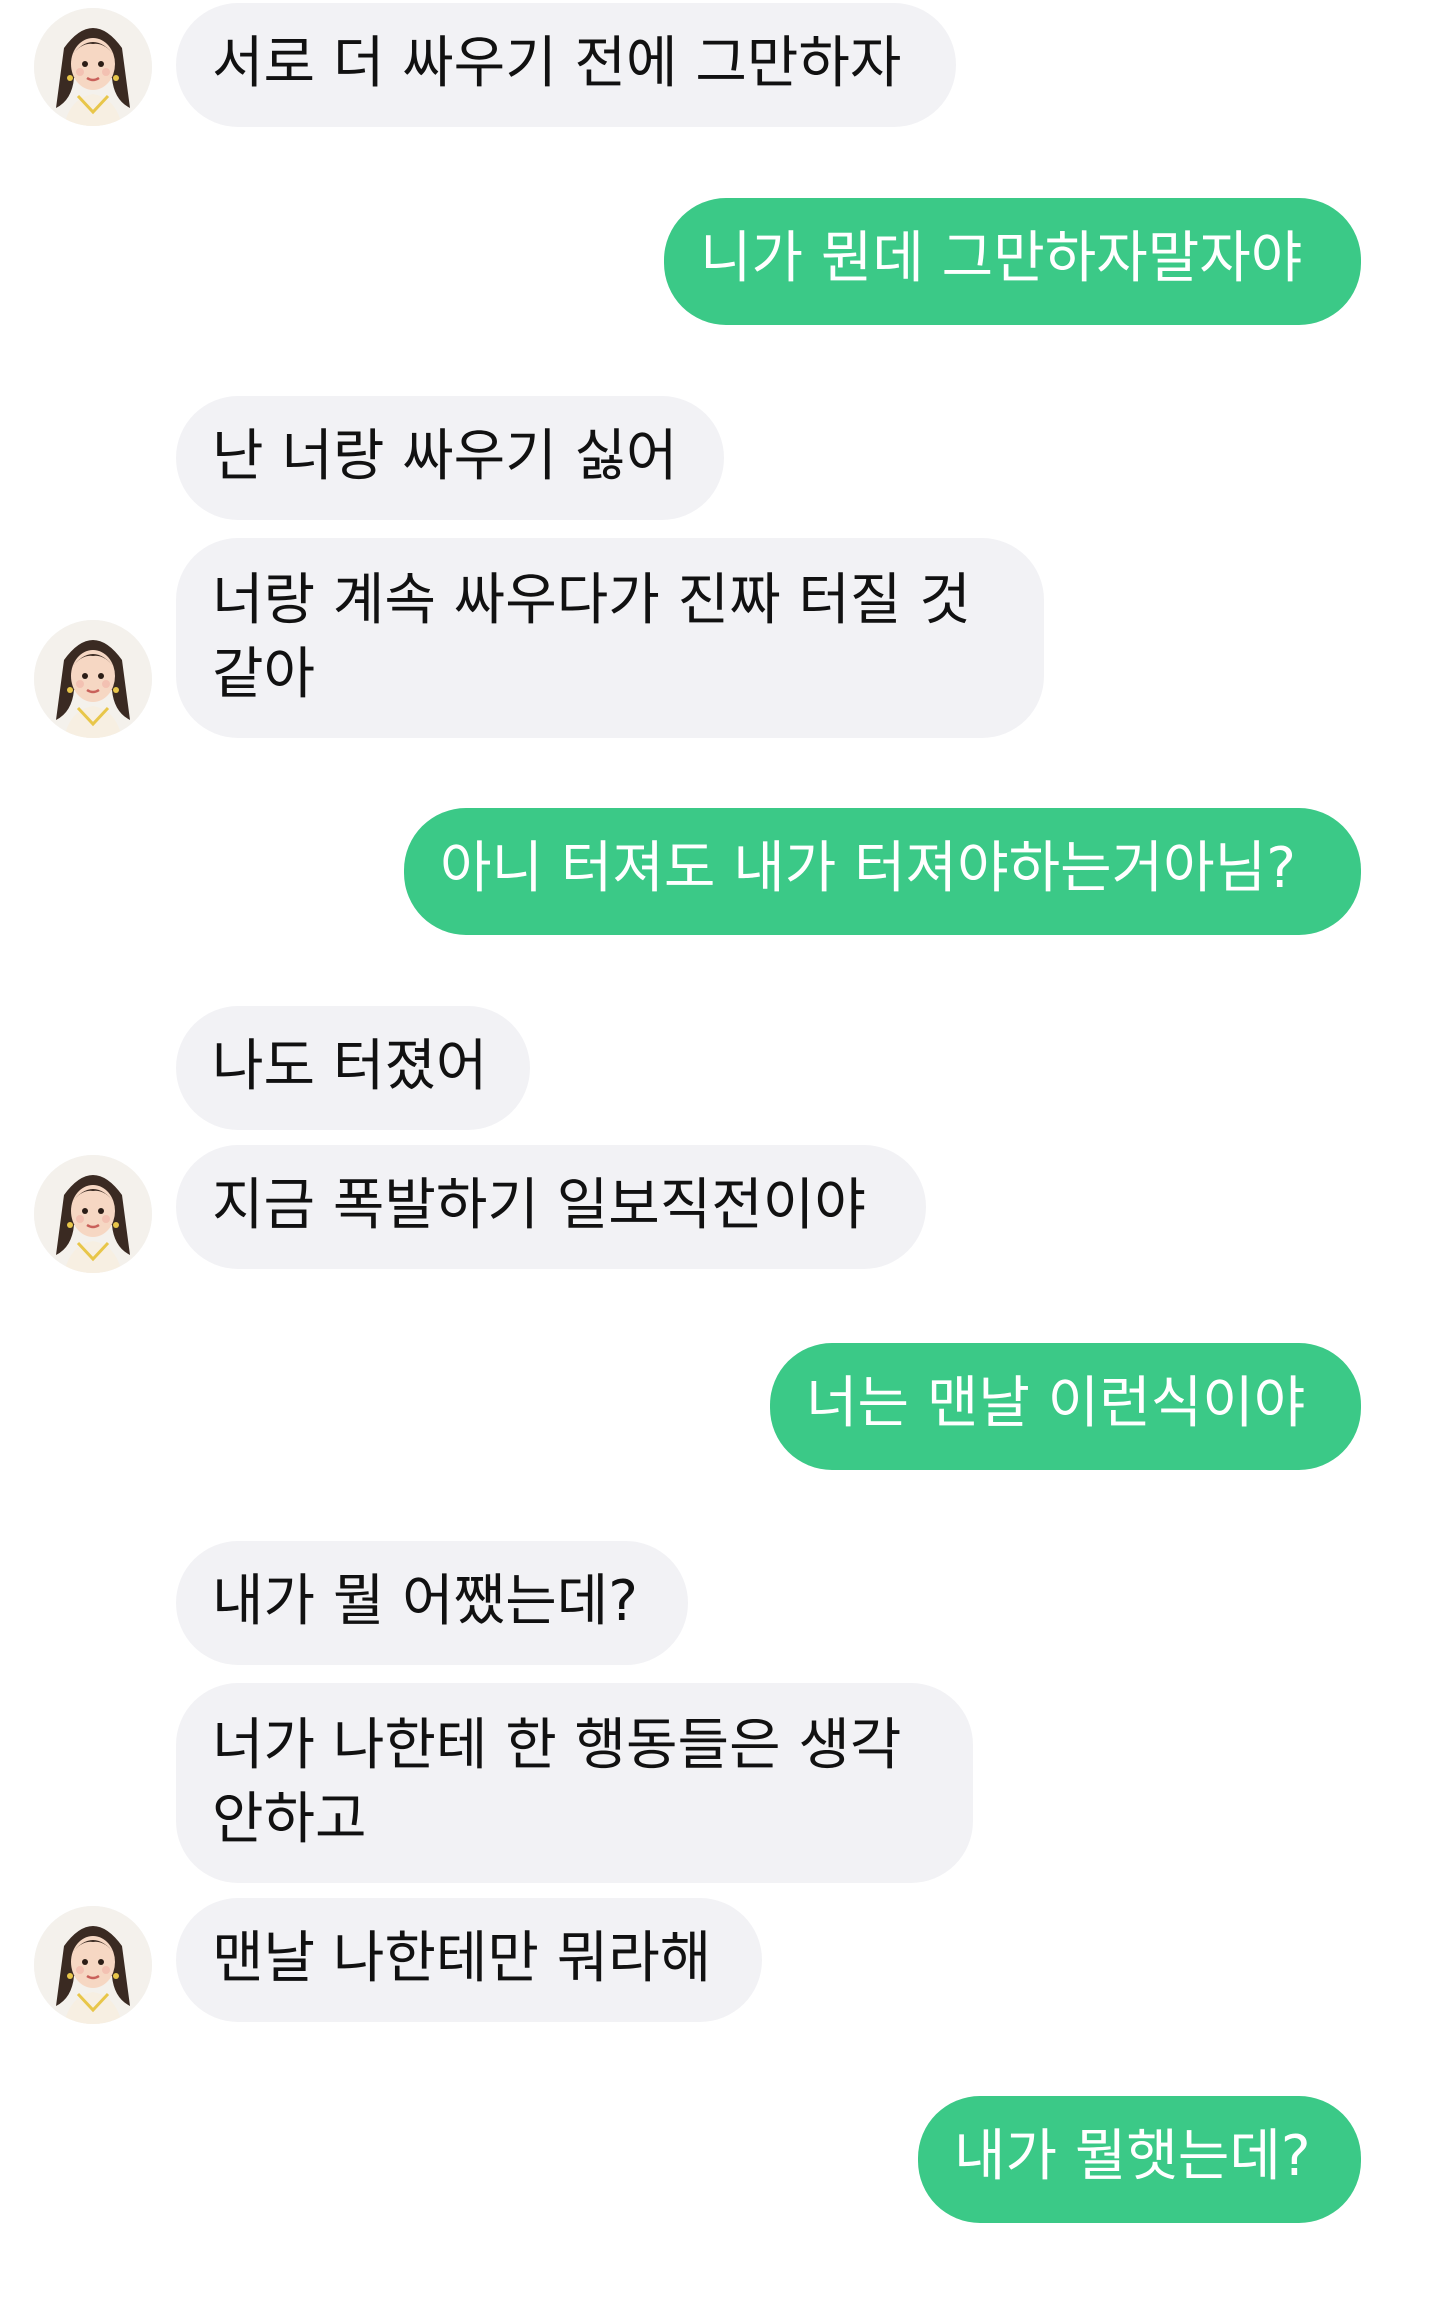  I want to click on incoming-message: 난 너랑 싸우기 싫어, so click(450, 458).